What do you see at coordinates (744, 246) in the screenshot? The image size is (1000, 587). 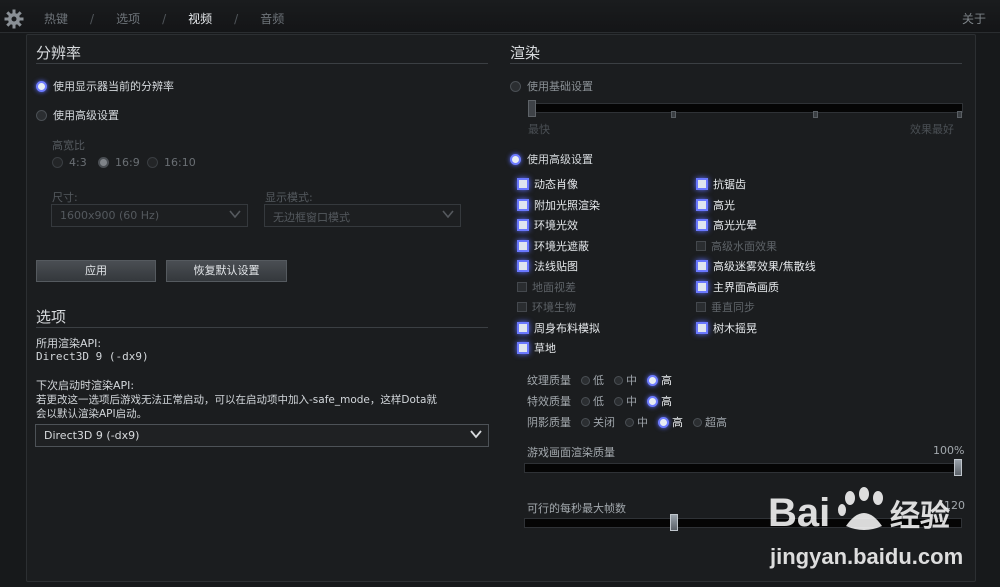 I see `checkbox-label: 高级水面效果` at bounding box center [744, 246].